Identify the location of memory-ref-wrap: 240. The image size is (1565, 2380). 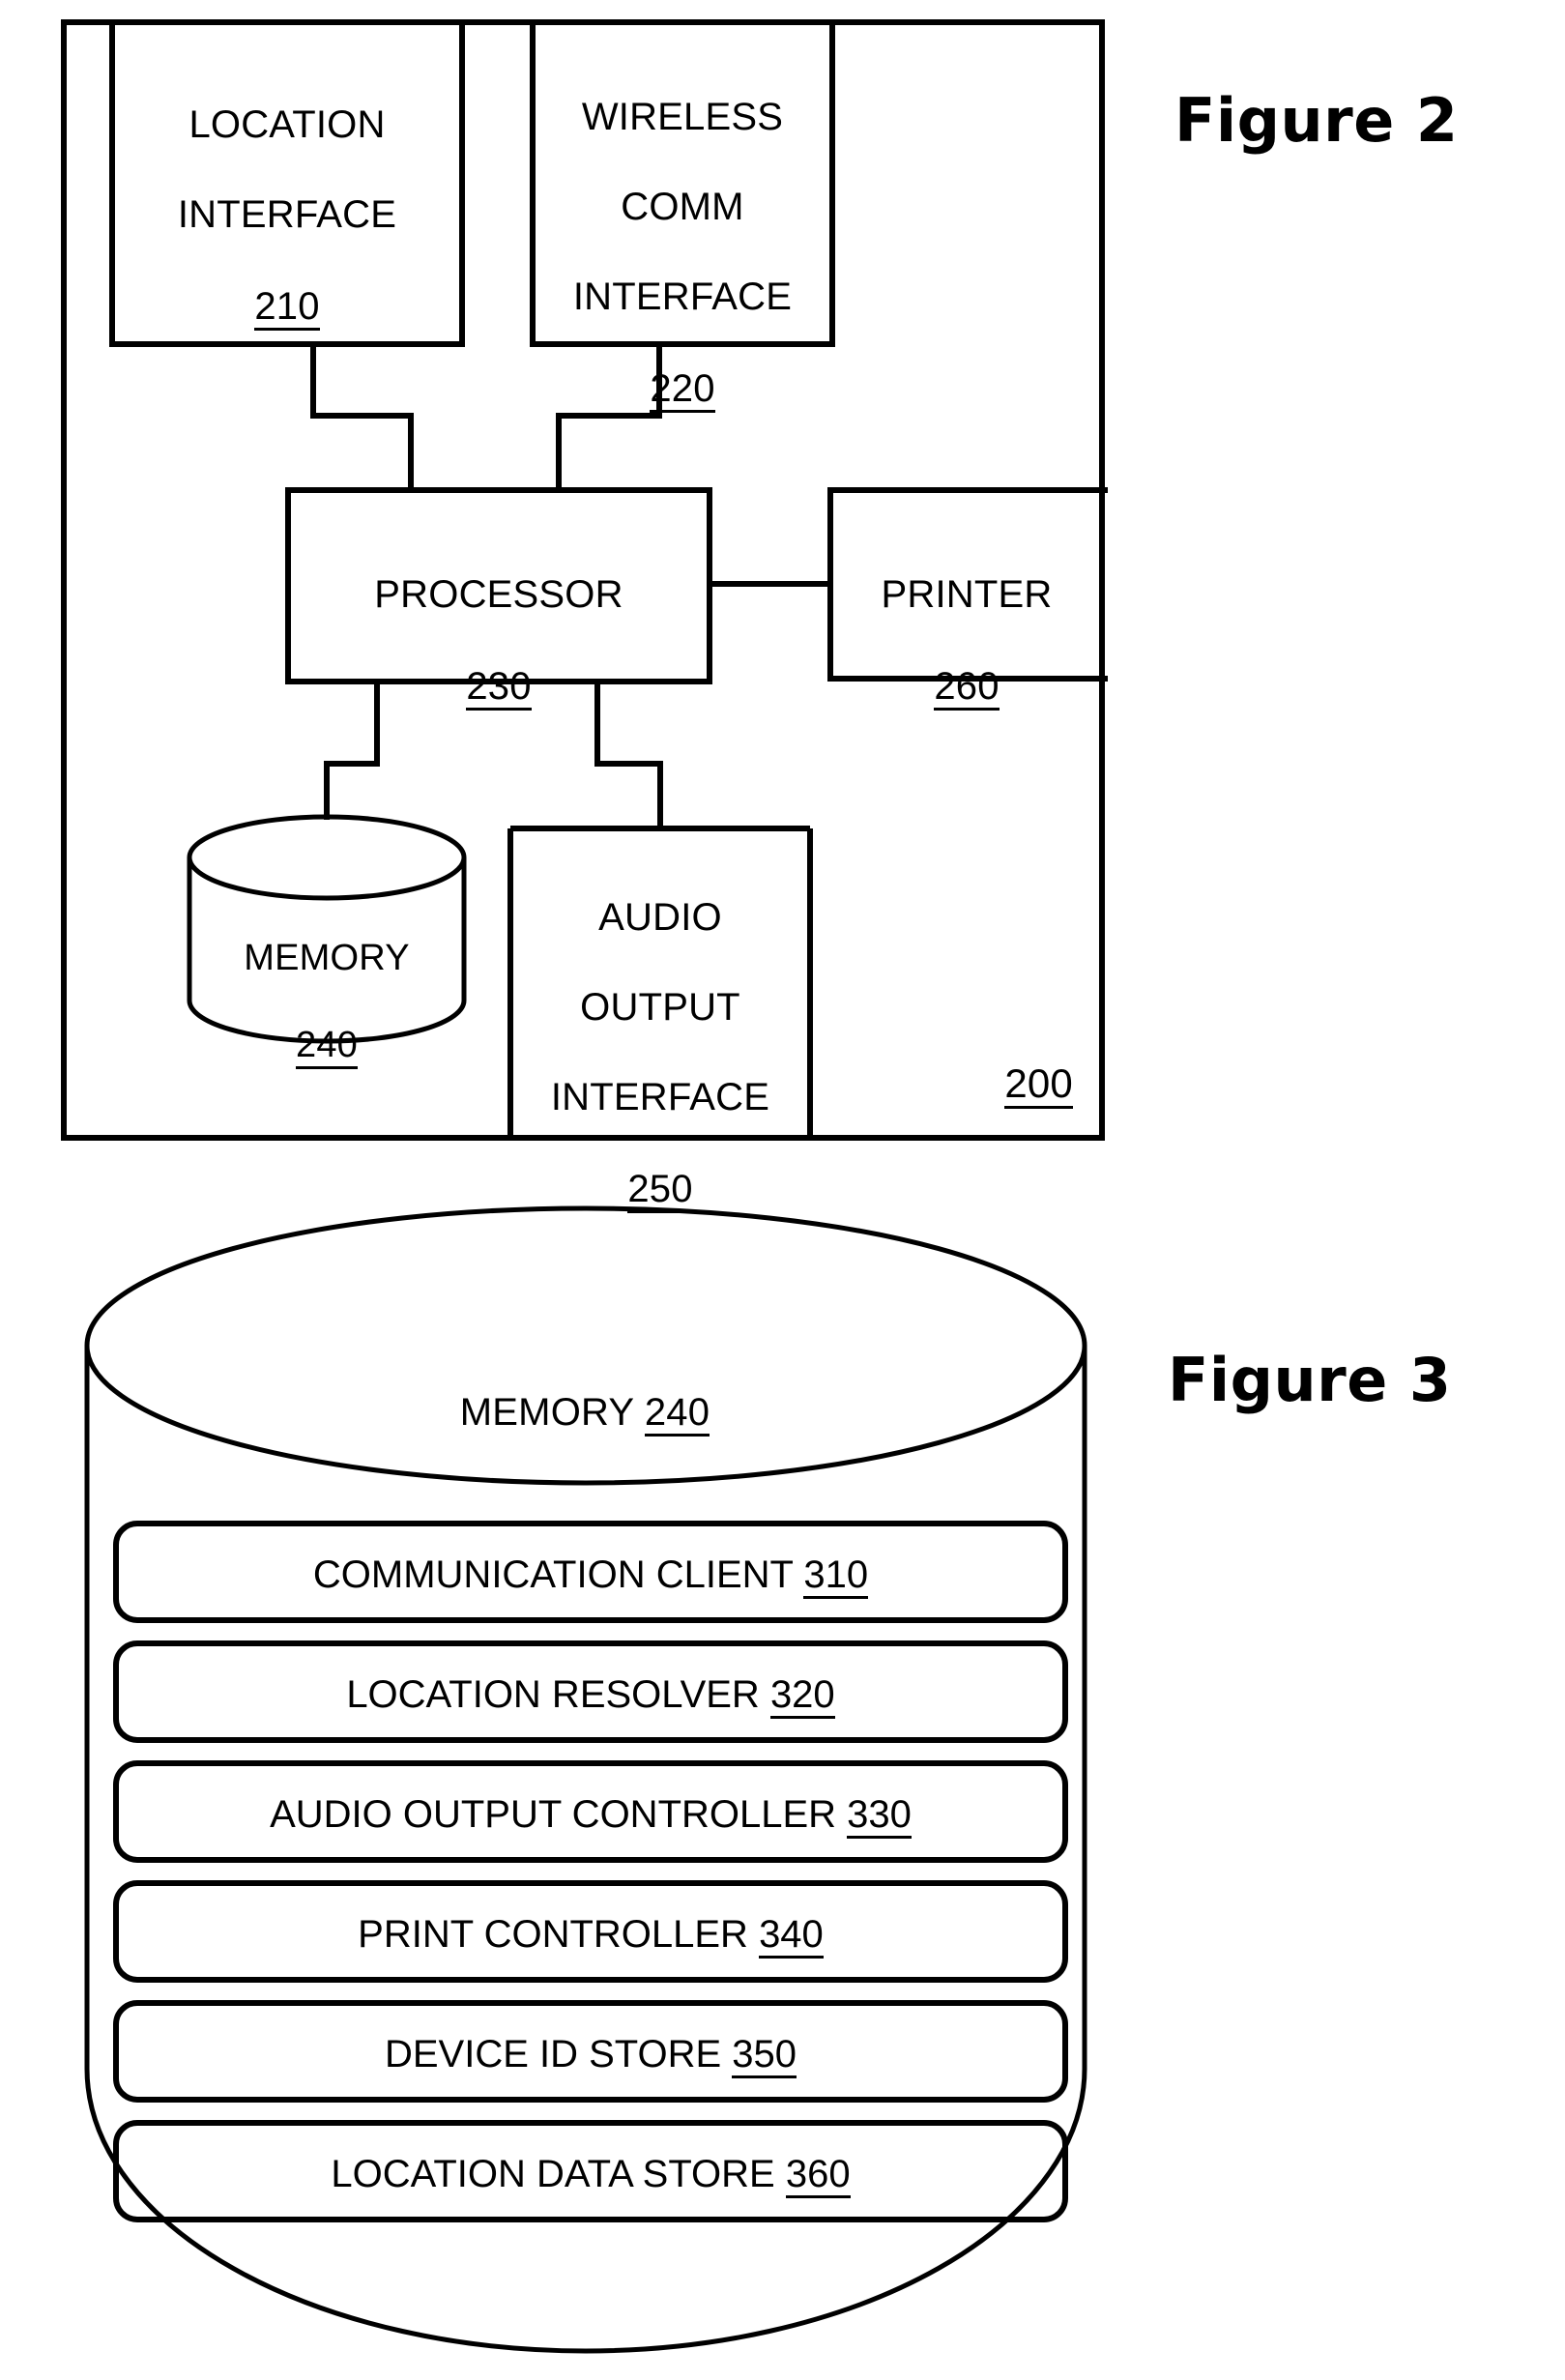
(326, 1047).